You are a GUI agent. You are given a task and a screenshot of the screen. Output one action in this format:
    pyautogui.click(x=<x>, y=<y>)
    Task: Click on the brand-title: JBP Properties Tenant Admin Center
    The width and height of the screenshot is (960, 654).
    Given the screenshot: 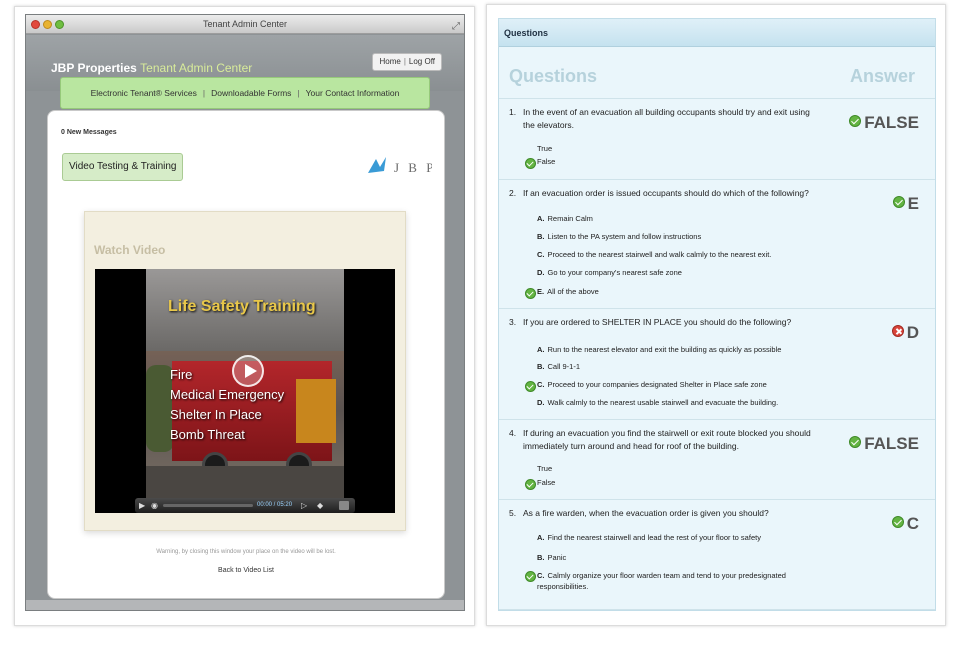 What is the action you would take?
    pyautogui.click(x=151, y=68)
    